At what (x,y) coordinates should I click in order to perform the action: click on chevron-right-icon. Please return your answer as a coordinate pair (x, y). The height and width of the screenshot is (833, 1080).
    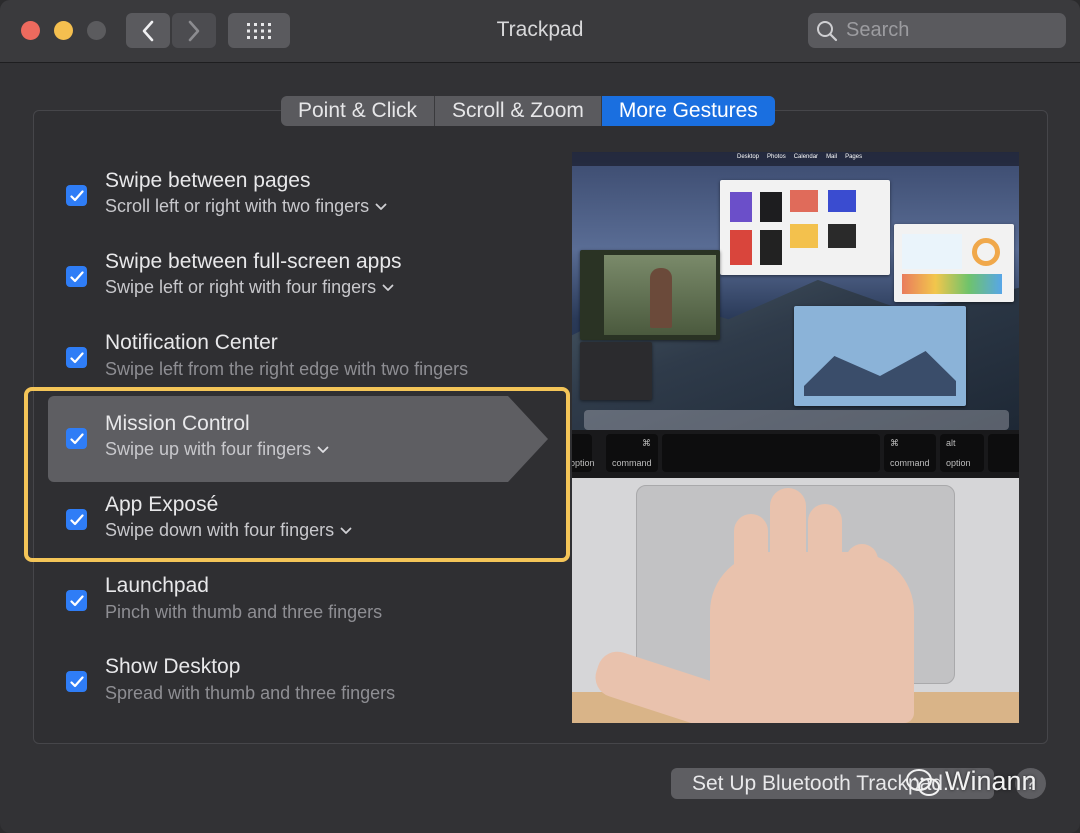
    Looking at the image, I should click on (194, 30).